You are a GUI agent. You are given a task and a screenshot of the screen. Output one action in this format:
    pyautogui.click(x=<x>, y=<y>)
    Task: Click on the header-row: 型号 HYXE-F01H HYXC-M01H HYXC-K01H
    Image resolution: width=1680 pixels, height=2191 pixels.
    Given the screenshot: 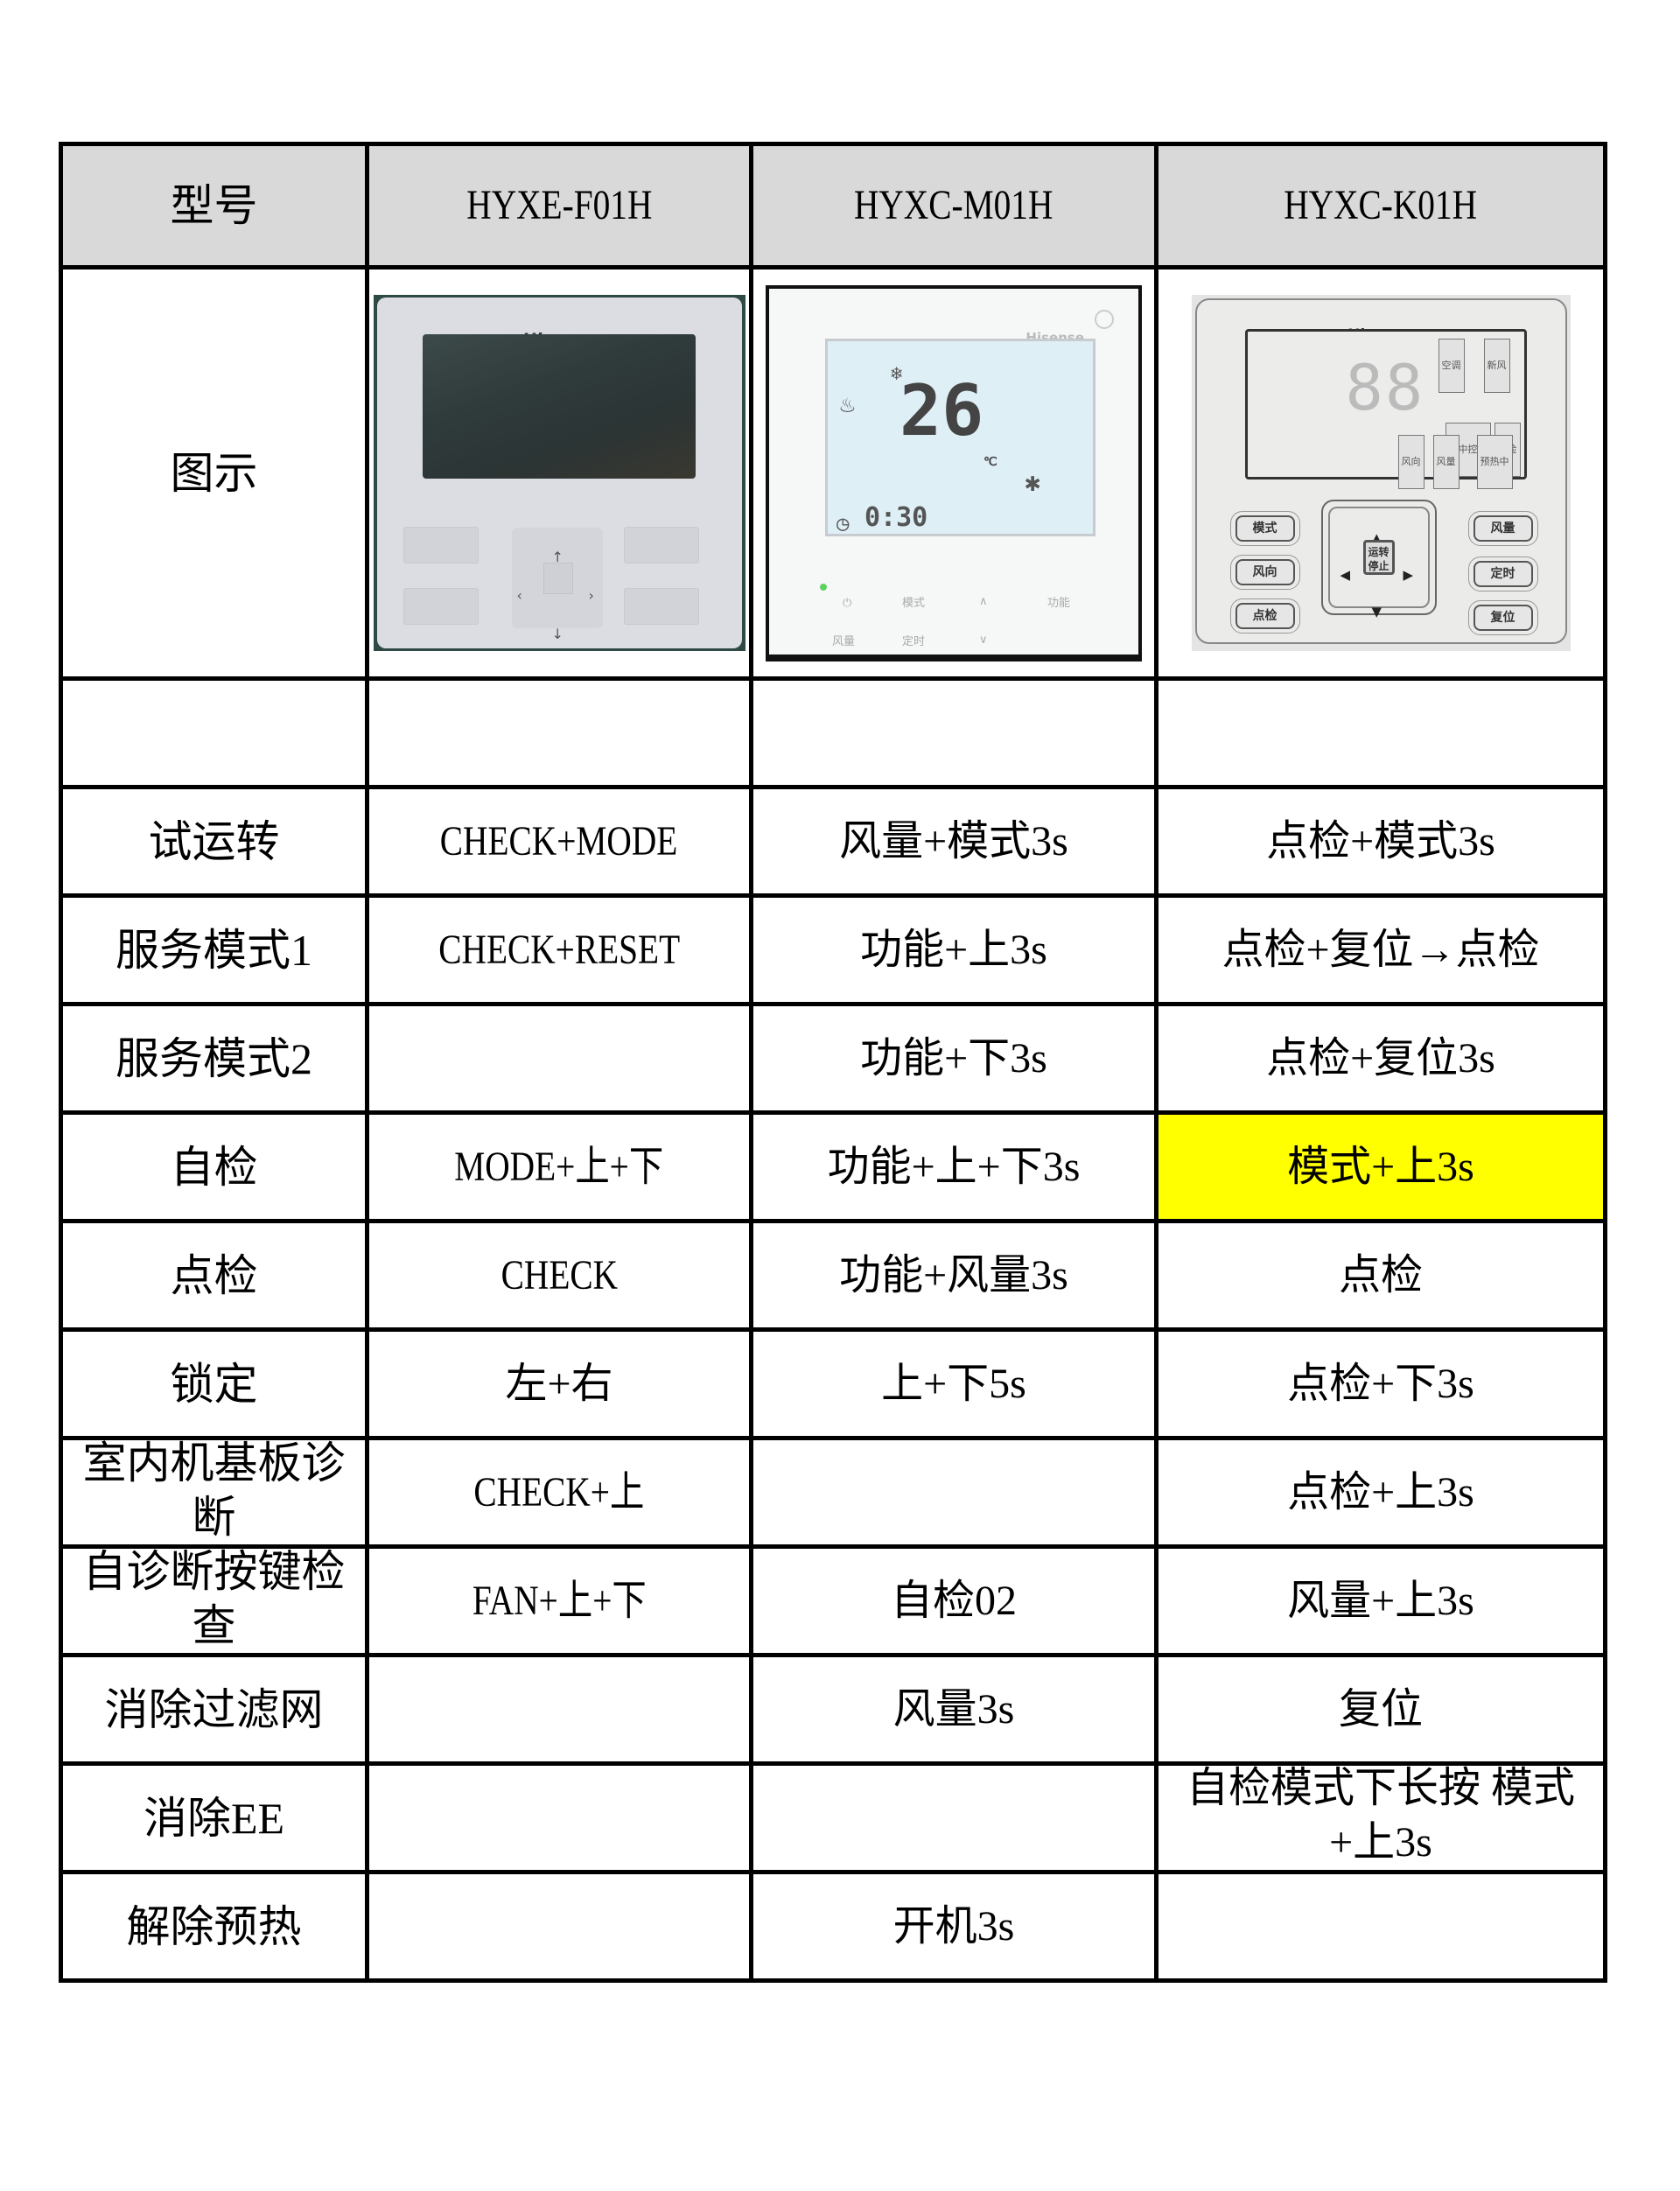 What is the action you would take?
    pyautogui.click(x=833, y=206)
    